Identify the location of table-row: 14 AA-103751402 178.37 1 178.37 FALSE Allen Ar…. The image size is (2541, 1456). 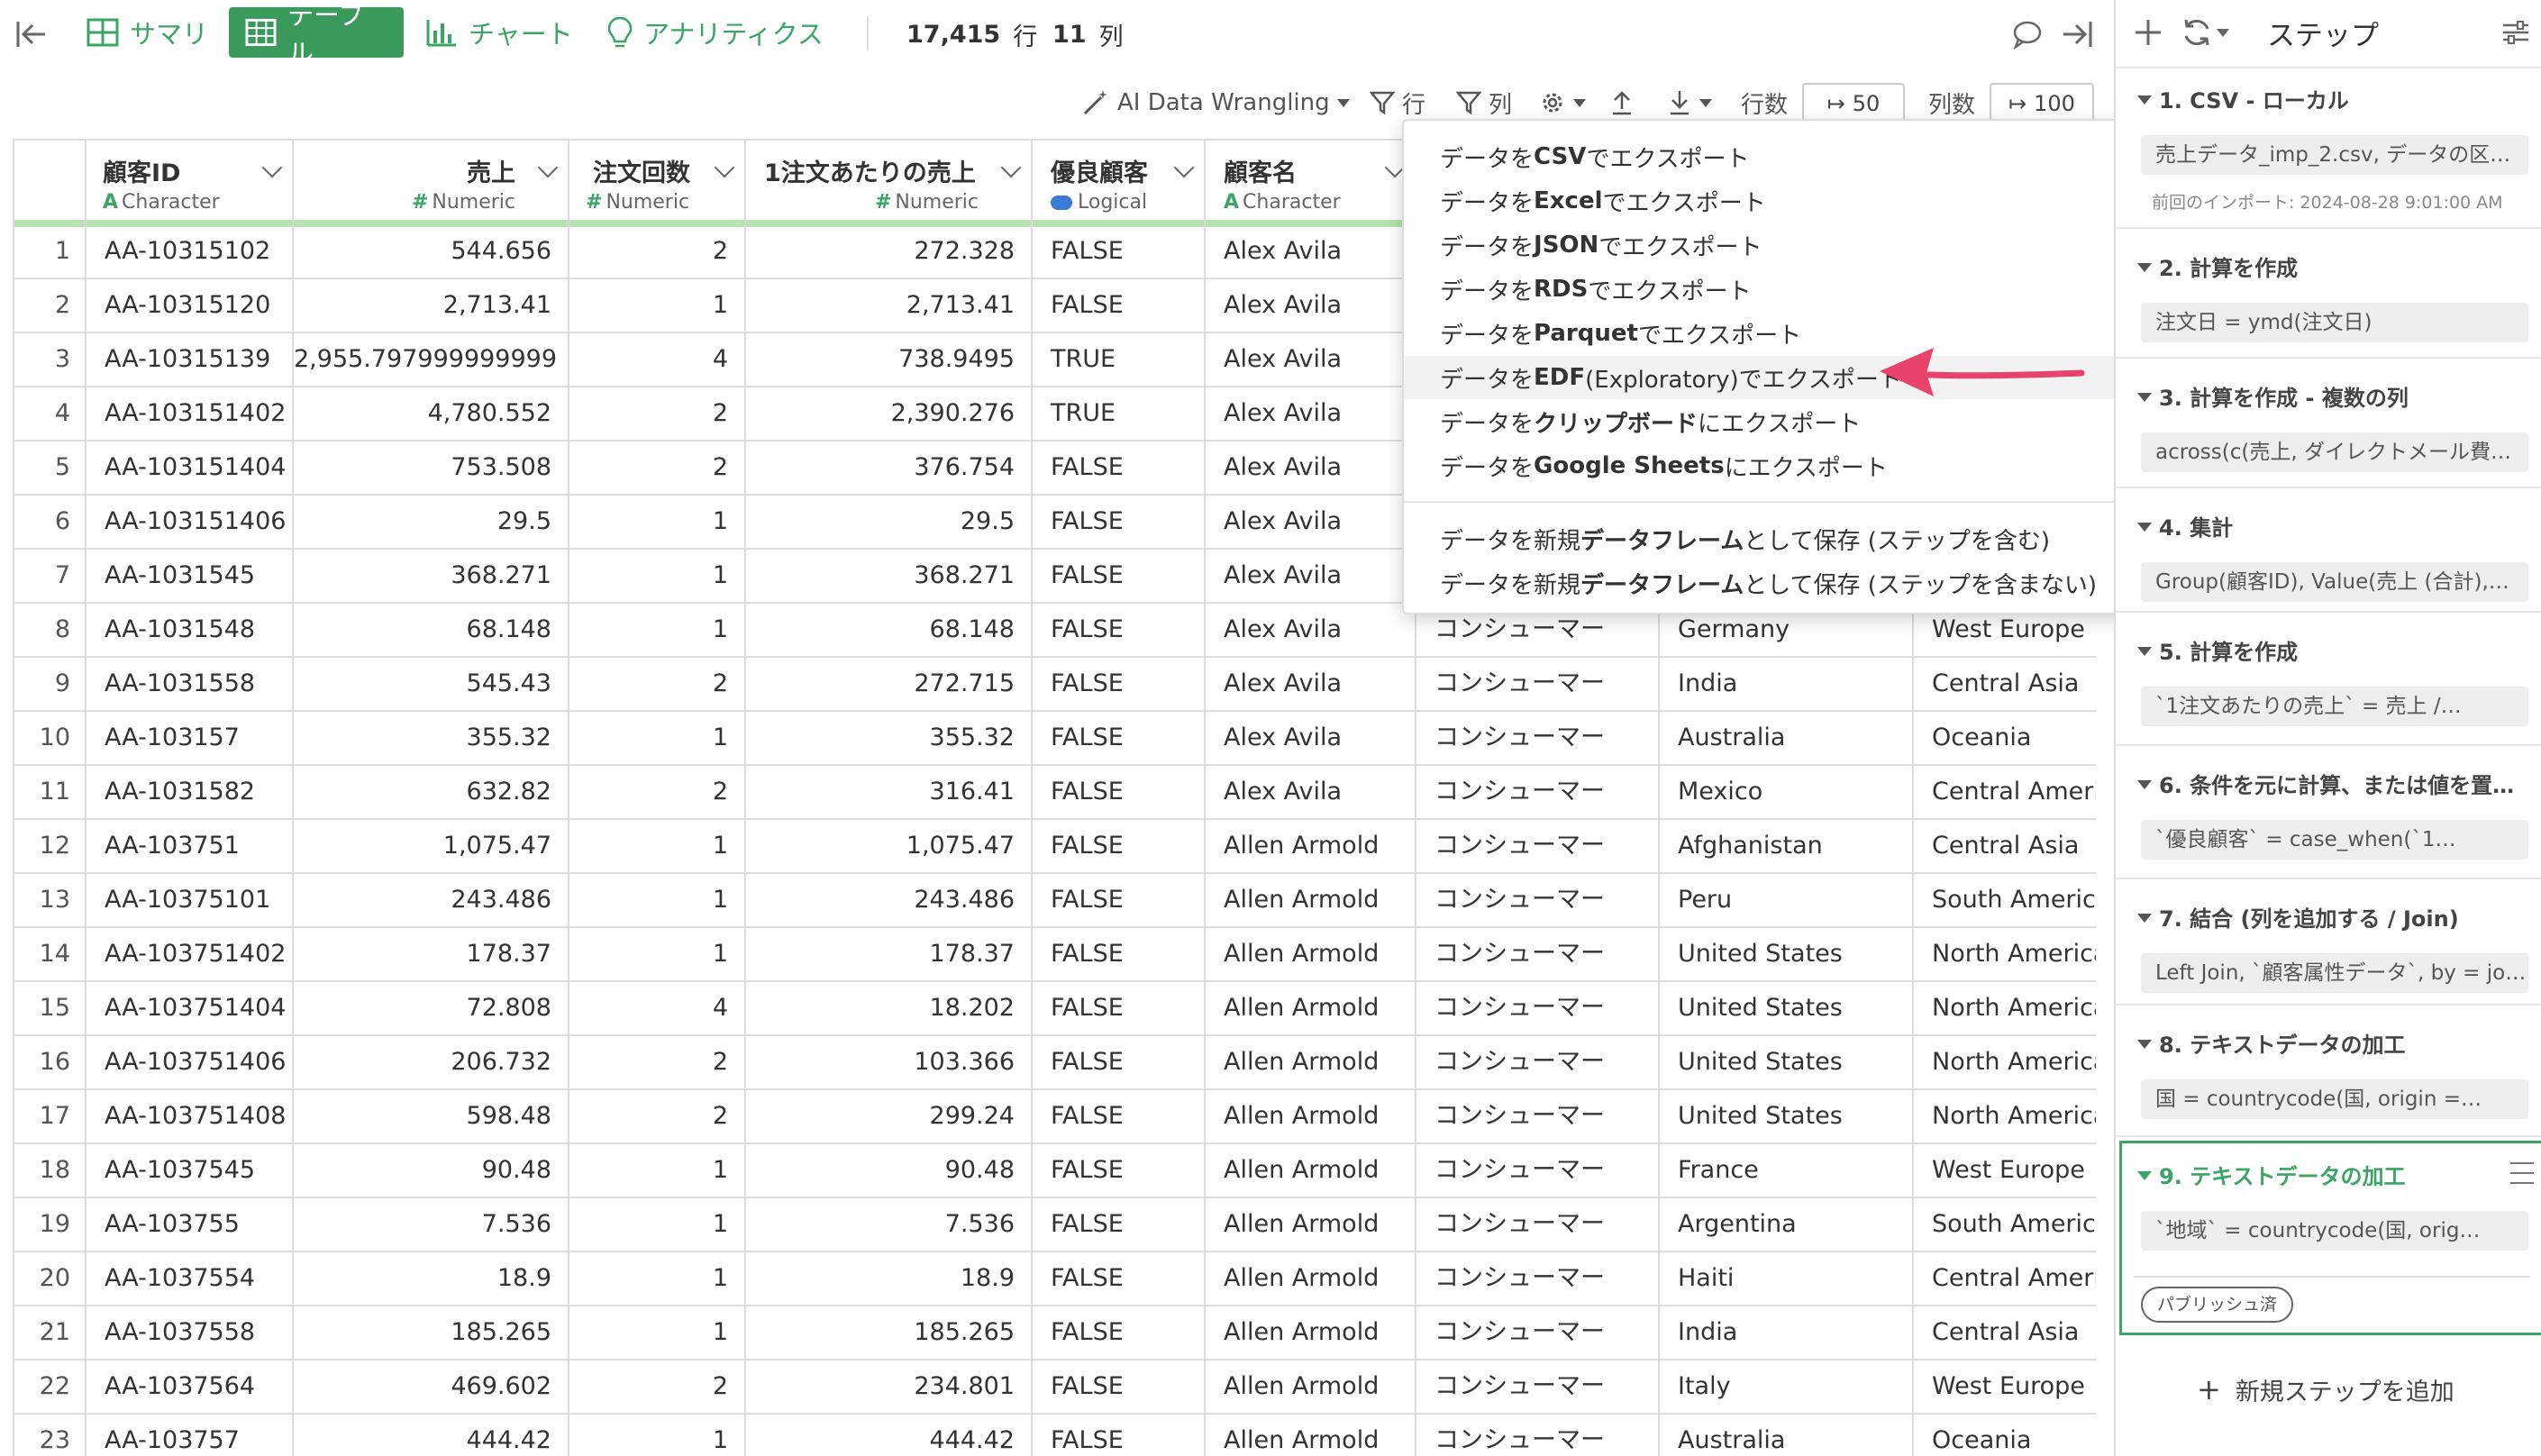
(1055, 955).